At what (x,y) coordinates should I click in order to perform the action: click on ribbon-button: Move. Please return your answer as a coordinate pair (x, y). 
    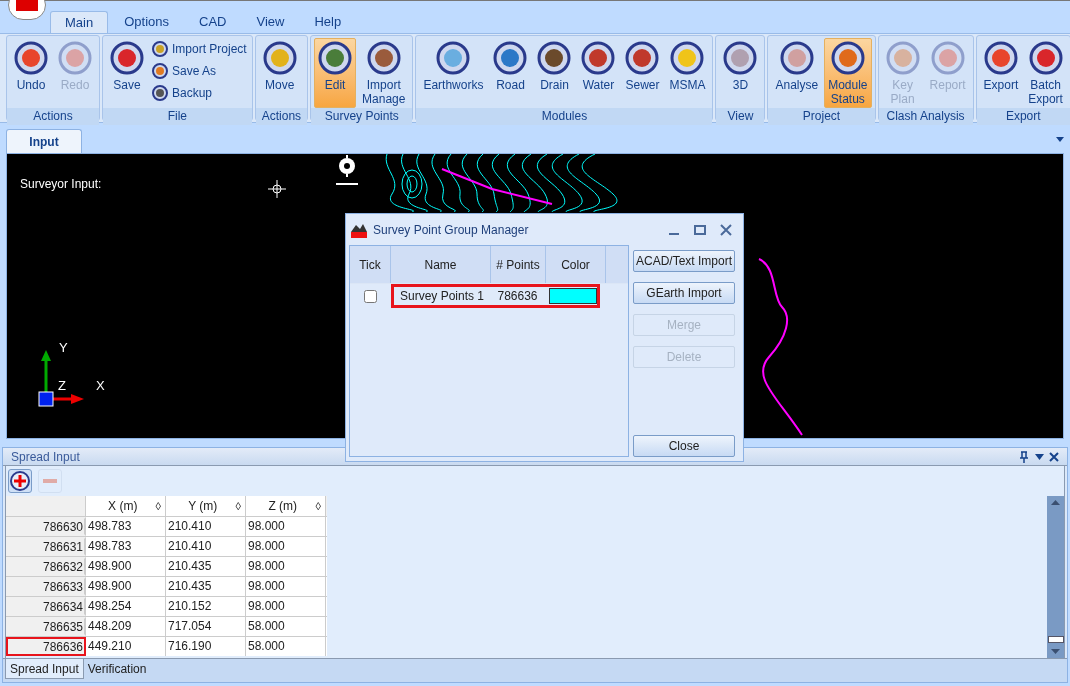
    Looking at the image, I should click on (279, 73).